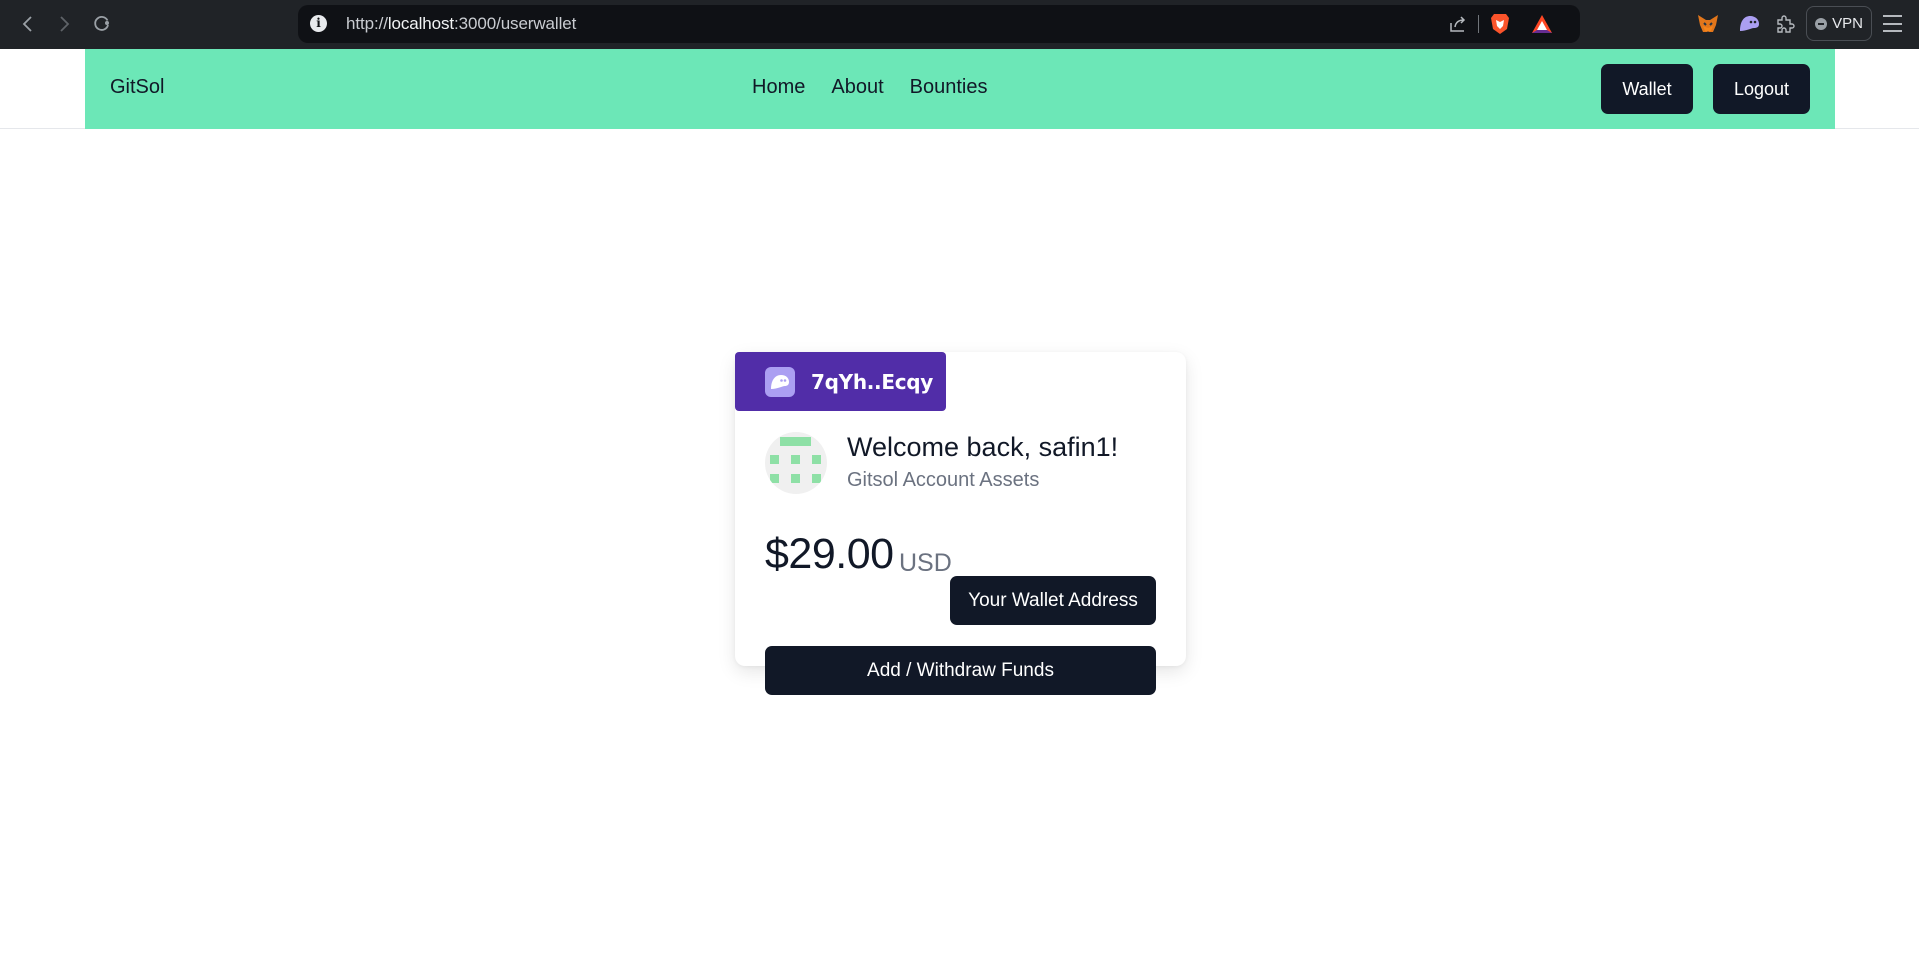  I want to click on nav-links: Home About Bounties, so click(869, 87).